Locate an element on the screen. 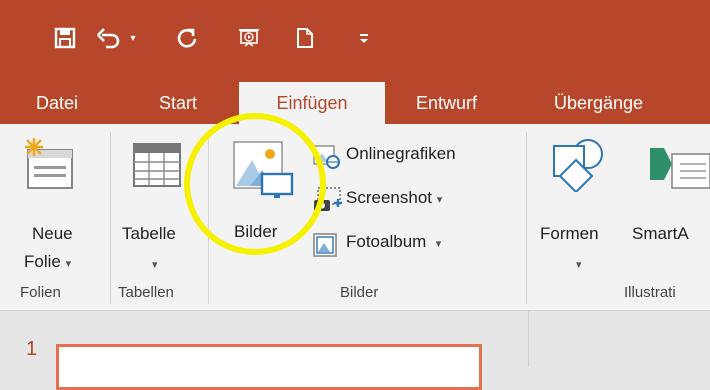 This screenshot has width=710, height=390. photo-album-button: Fotoalbum ▾ is located at coordinates (410, 244).